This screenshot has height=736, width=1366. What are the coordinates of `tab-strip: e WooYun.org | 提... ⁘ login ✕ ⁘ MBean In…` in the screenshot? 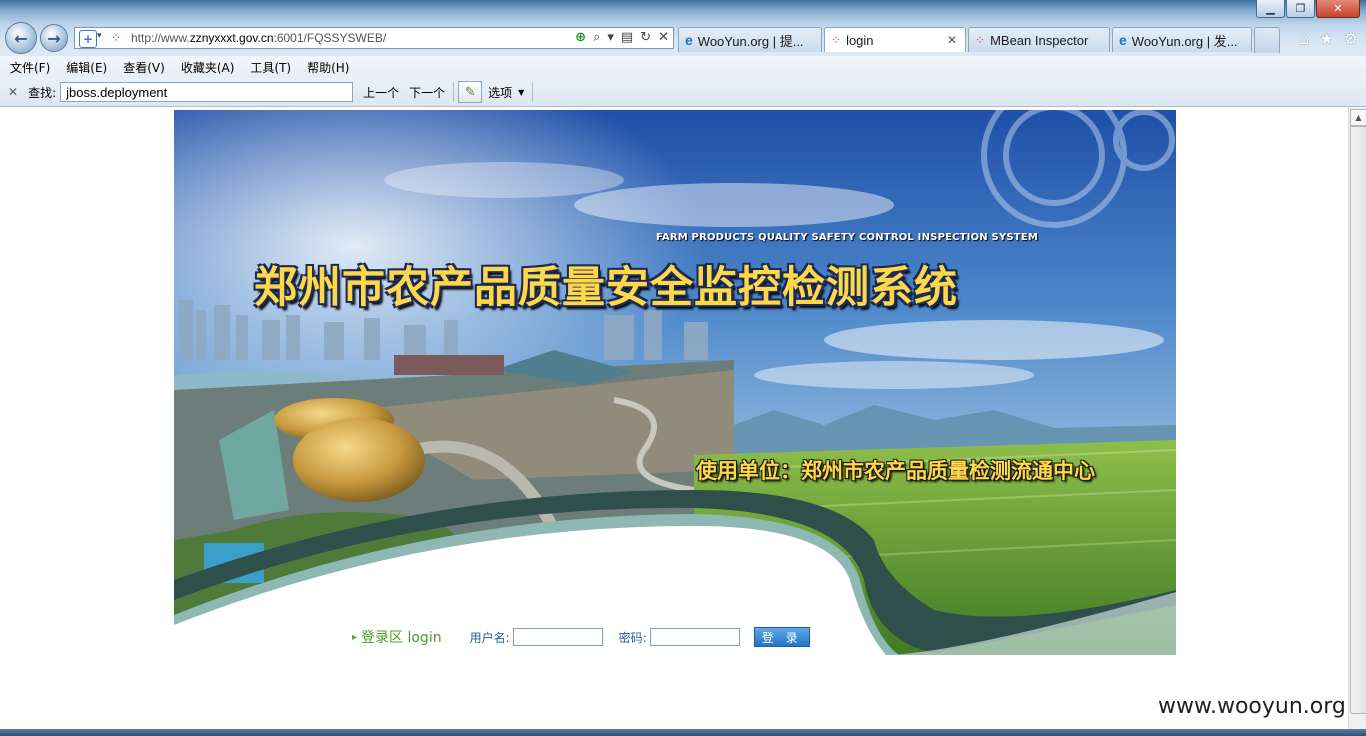 It's located at (979, 40).